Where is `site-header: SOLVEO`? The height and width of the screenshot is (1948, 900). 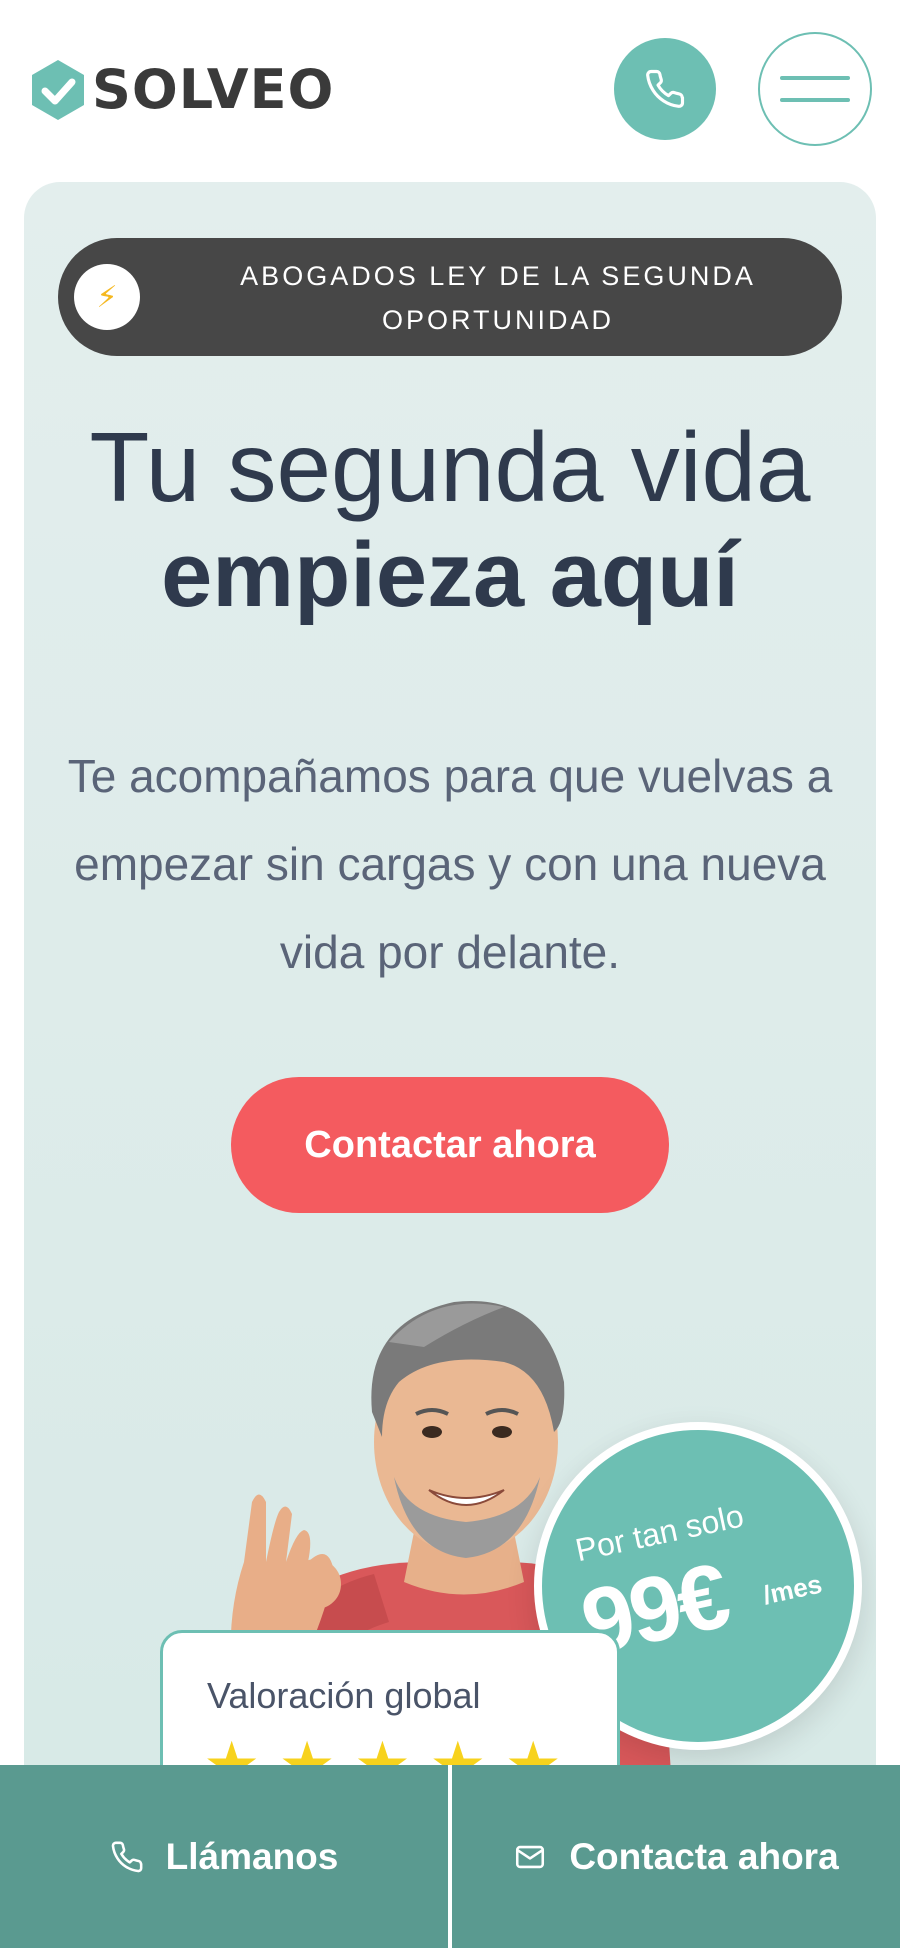
site-header: SOLVEO is located at coordinates (450, 90).